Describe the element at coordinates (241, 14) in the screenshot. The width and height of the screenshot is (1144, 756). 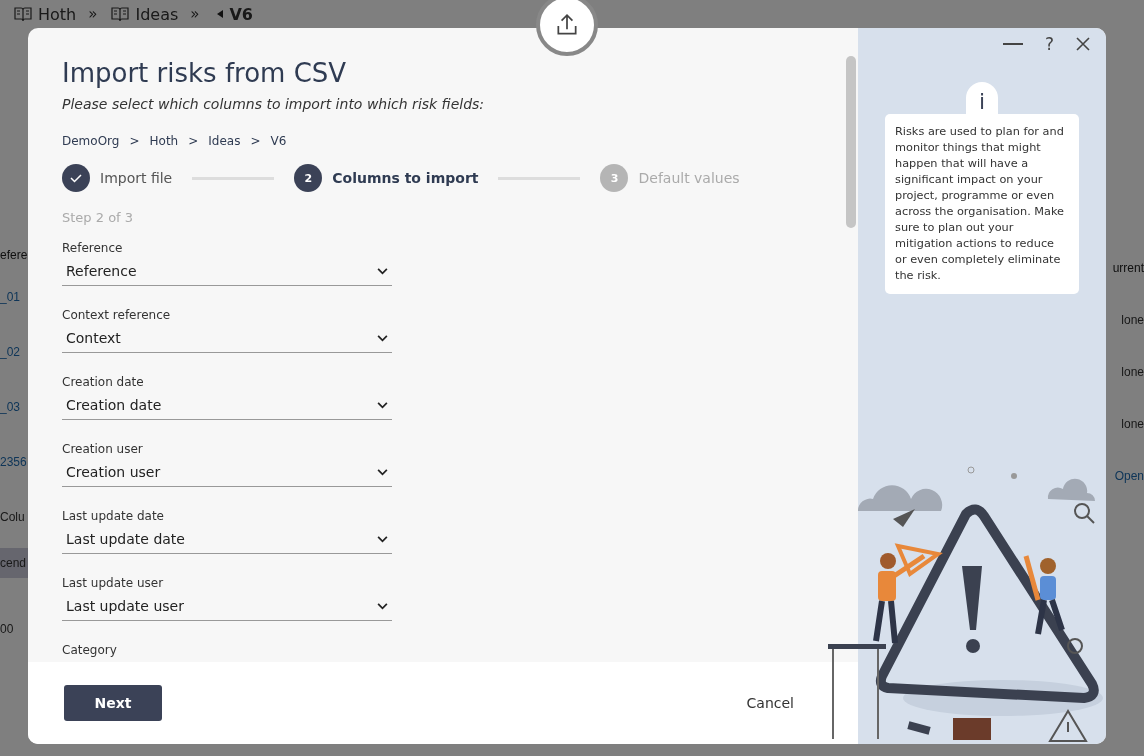
I see `breadcrumb-current: V6` at that location.